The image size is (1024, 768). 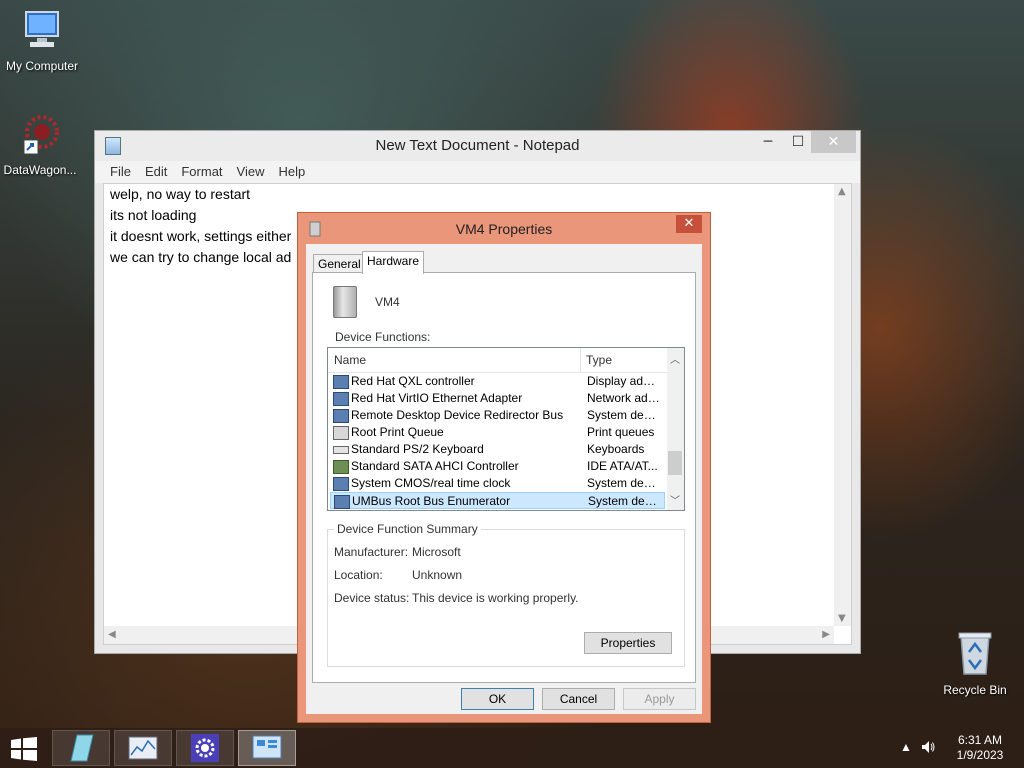 I want to click on taskbar-notepad, so click(x=81, y=748).